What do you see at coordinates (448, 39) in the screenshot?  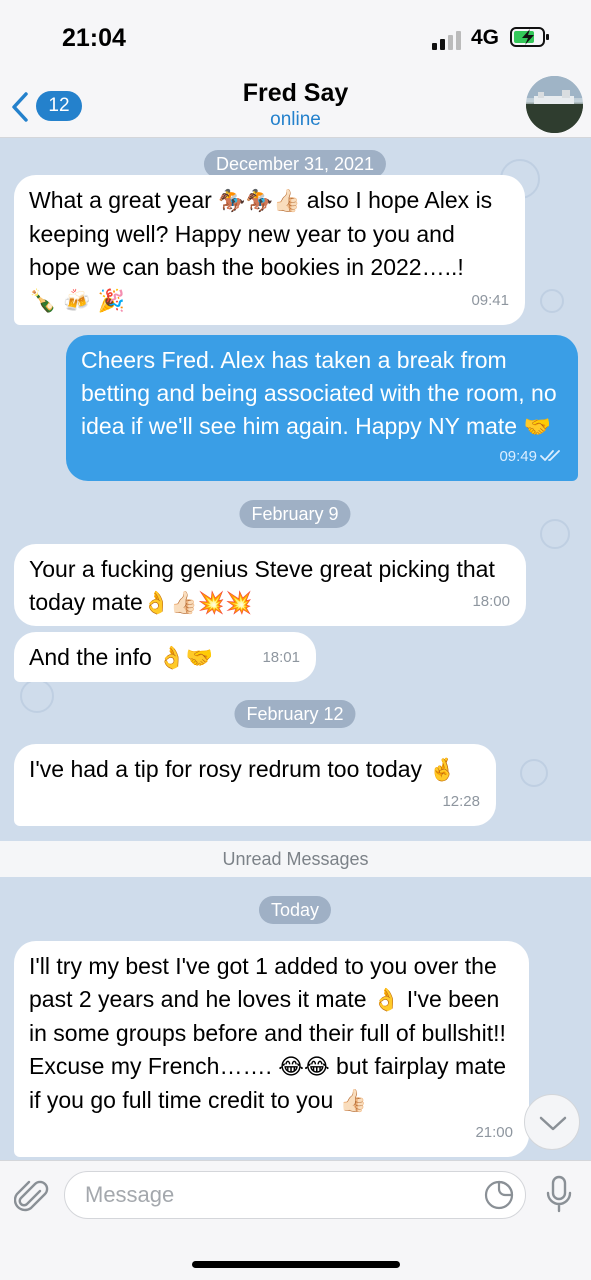 I see `signal-icon` at bounding box center [448, 39].